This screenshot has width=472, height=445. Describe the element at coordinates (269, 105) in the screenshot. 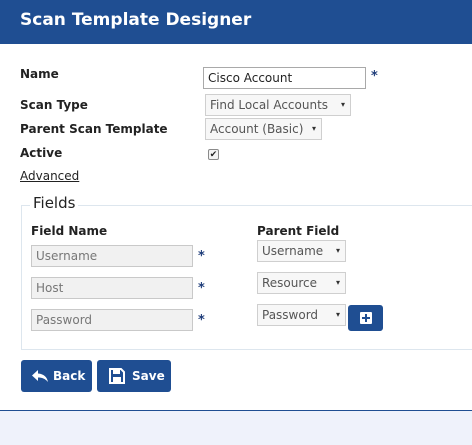

I see `scan-type-value: Find Local Accounts` at that location.